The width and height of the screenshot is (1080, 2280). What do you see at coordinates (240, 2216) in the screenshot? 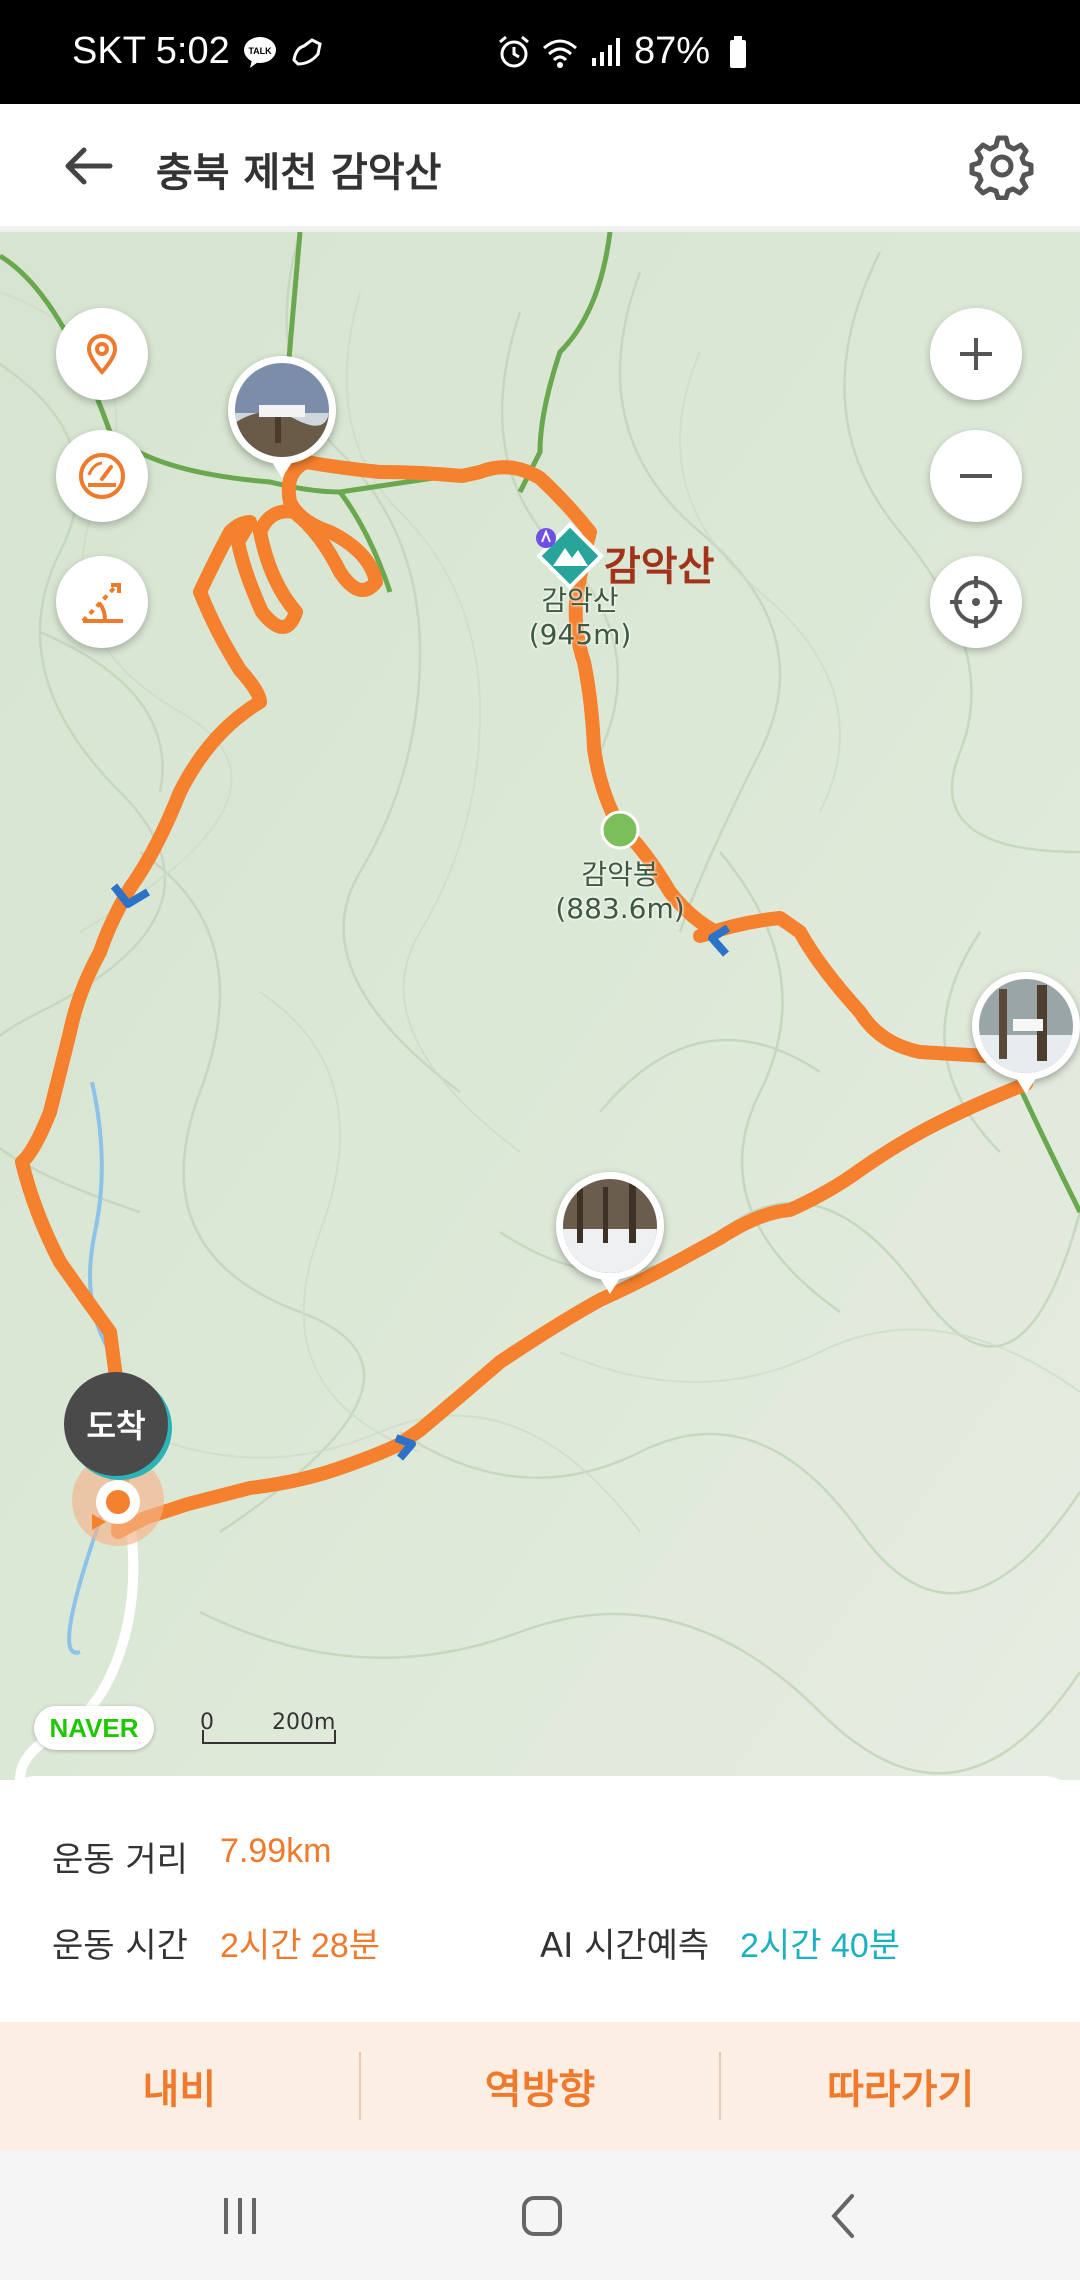
I see `recent-apps-icon` at bounding box center [240, 2216].